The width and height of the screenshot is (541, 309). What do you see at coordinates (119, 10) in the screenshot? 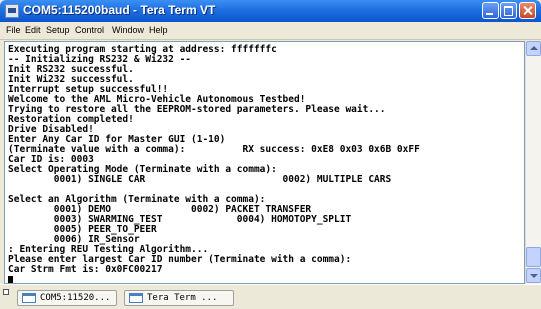
I see `window-title: COM5:115200baud - Tera Term VT` at bounding box center [119, 10].